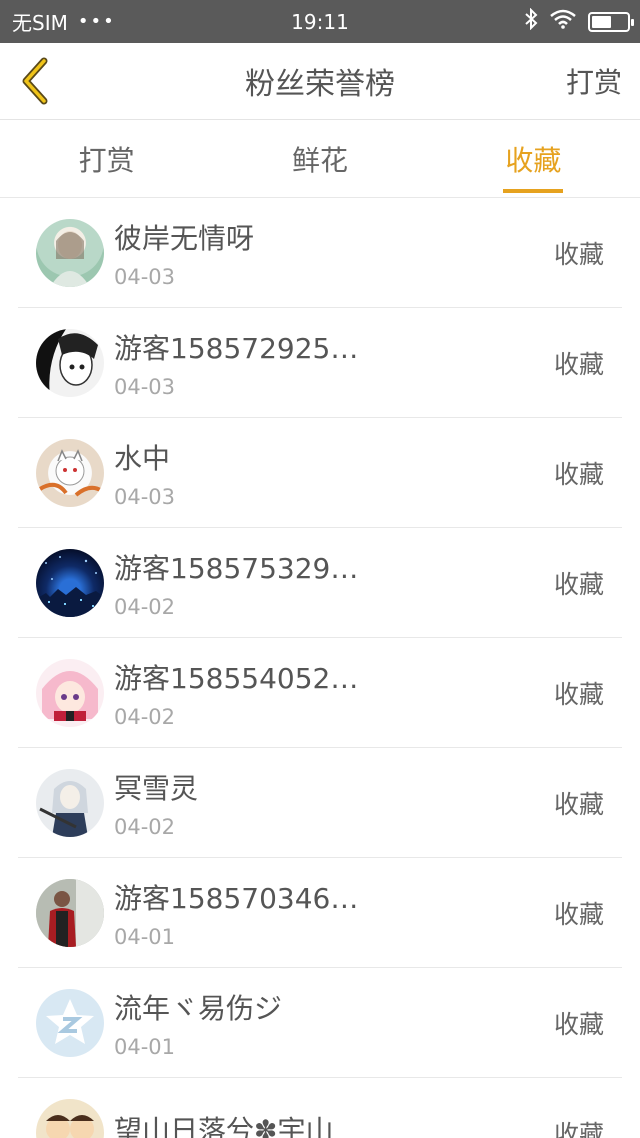 This screenshot has height=1138, width=640. Describe the element at coordinates (531, 21) in the screenshot. I see `bluetooth-icon` at that location.